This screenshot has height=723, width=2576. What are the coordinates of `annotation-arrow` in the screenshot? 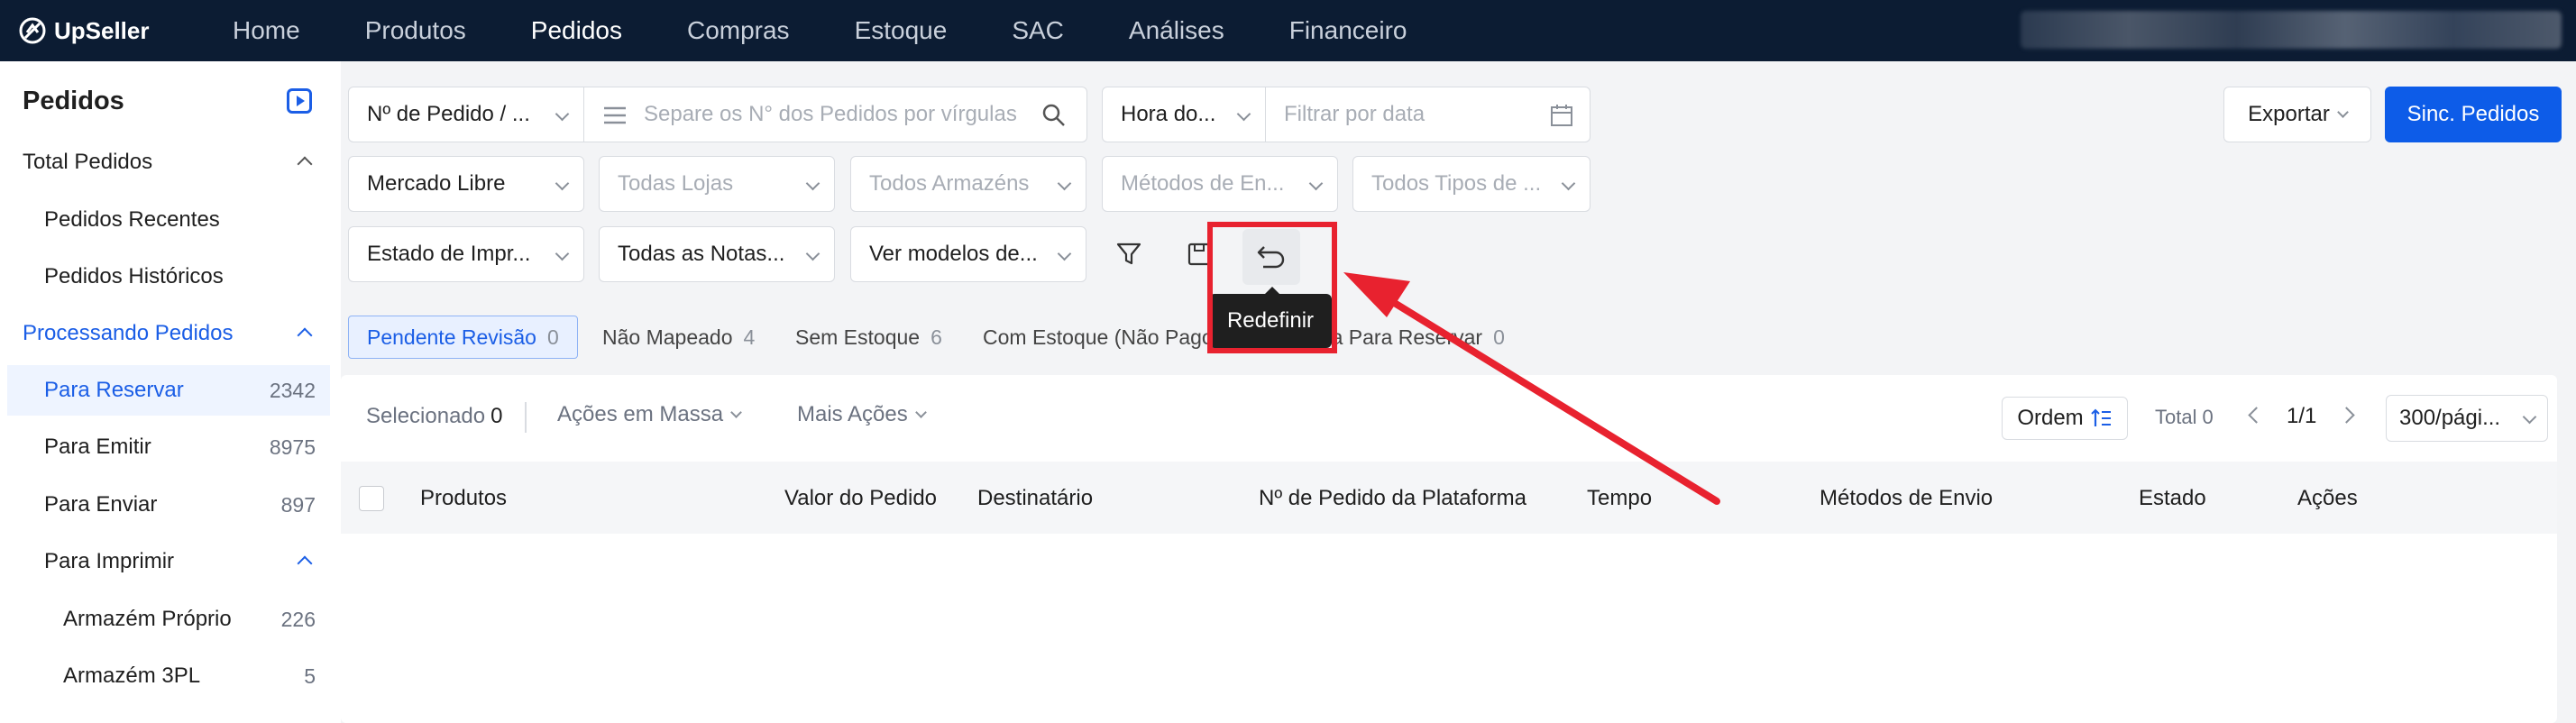 It's located at (1531, 388).